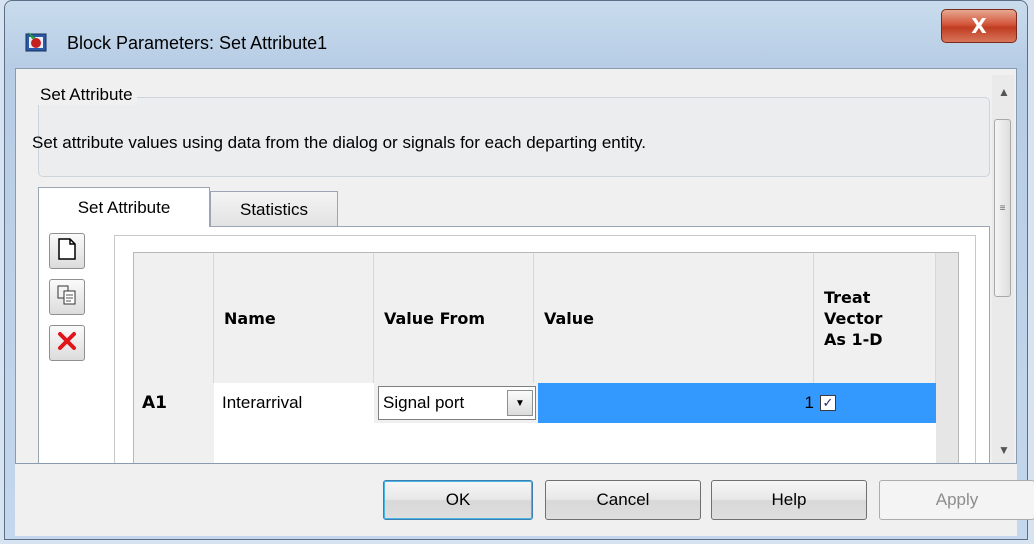  What do you see at coordinates (789, 500) in the screenshot?
I see `help-button: Help` at bounding box center [789, 500].